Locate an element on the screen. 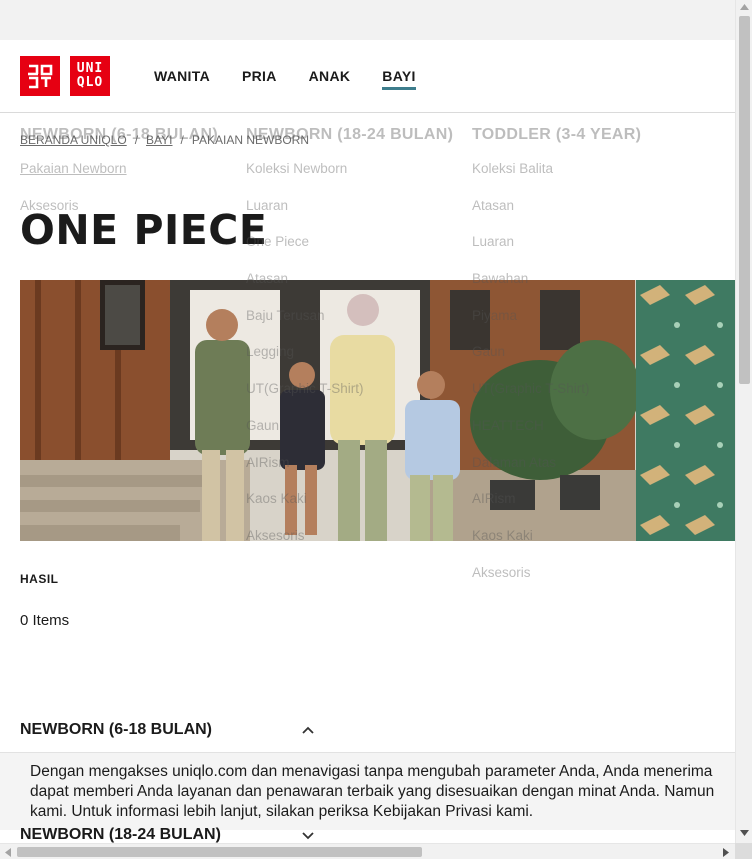 The height and width of the screenshot is (859, 752). site-header: UNI QLO WANITA PRIA ANAK BAYI is located at coordinates (367, 76).